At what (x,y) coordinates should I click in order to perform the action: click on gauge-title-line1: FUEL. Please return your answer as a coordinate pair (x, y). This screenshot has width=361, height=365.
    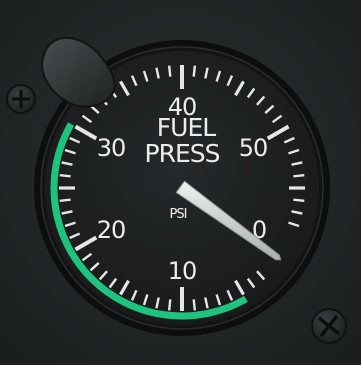
    Looking at the image, I should click on (186, 127).